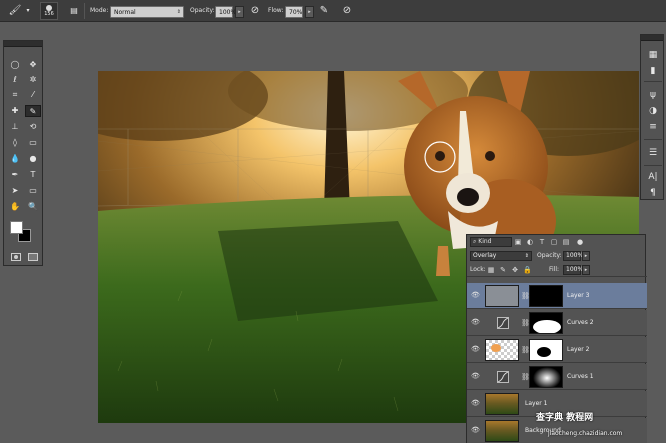 The height and width of the screenshot is (443, 666). I want to click on dodge-tool-icon: ●, so click(33, 159).